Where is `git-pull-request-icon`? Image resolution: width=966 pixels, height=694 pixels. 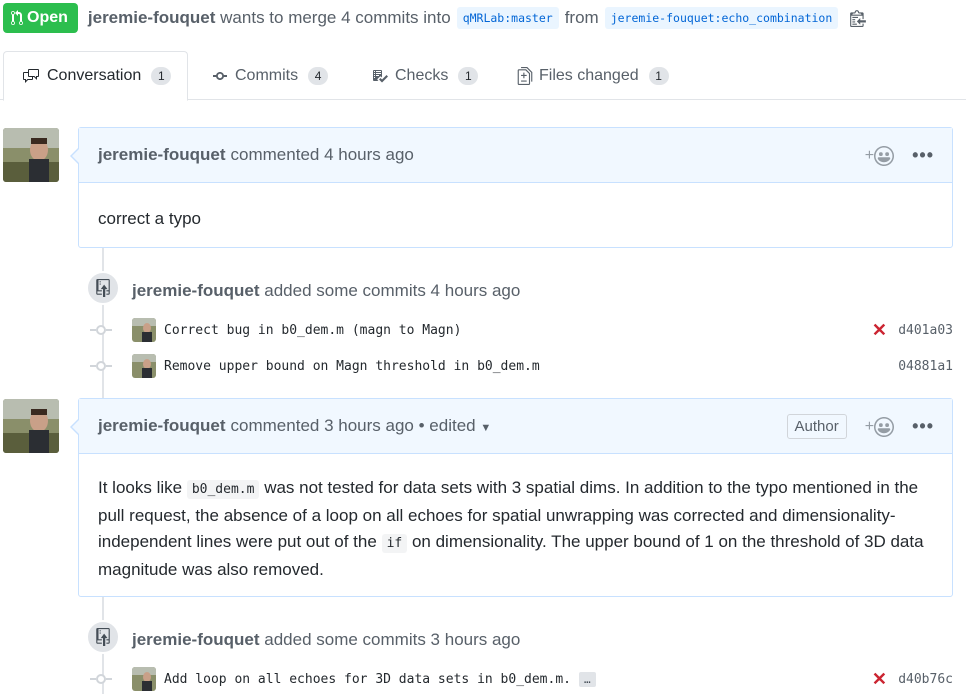
git-pull-request-icon is located at coordinates (17, 18).